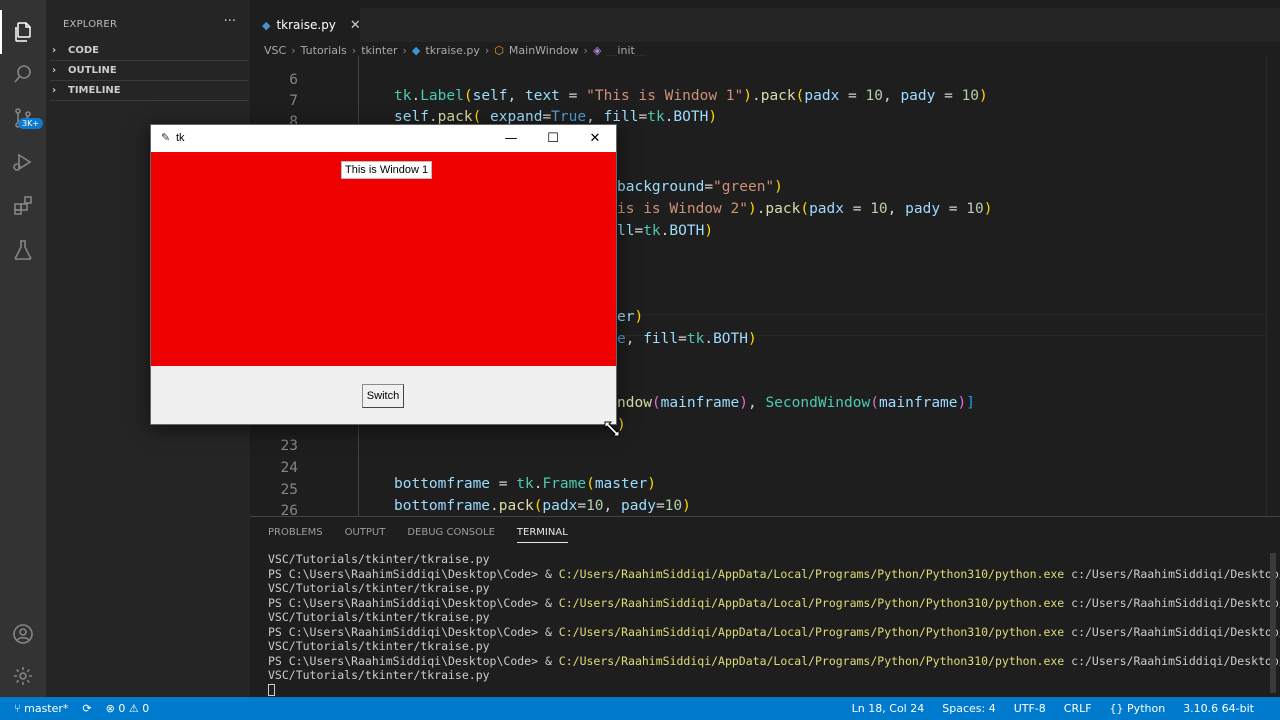 This screenshot has height=720, width=1280. I want to click on extensions-icon, so click(23, 206).